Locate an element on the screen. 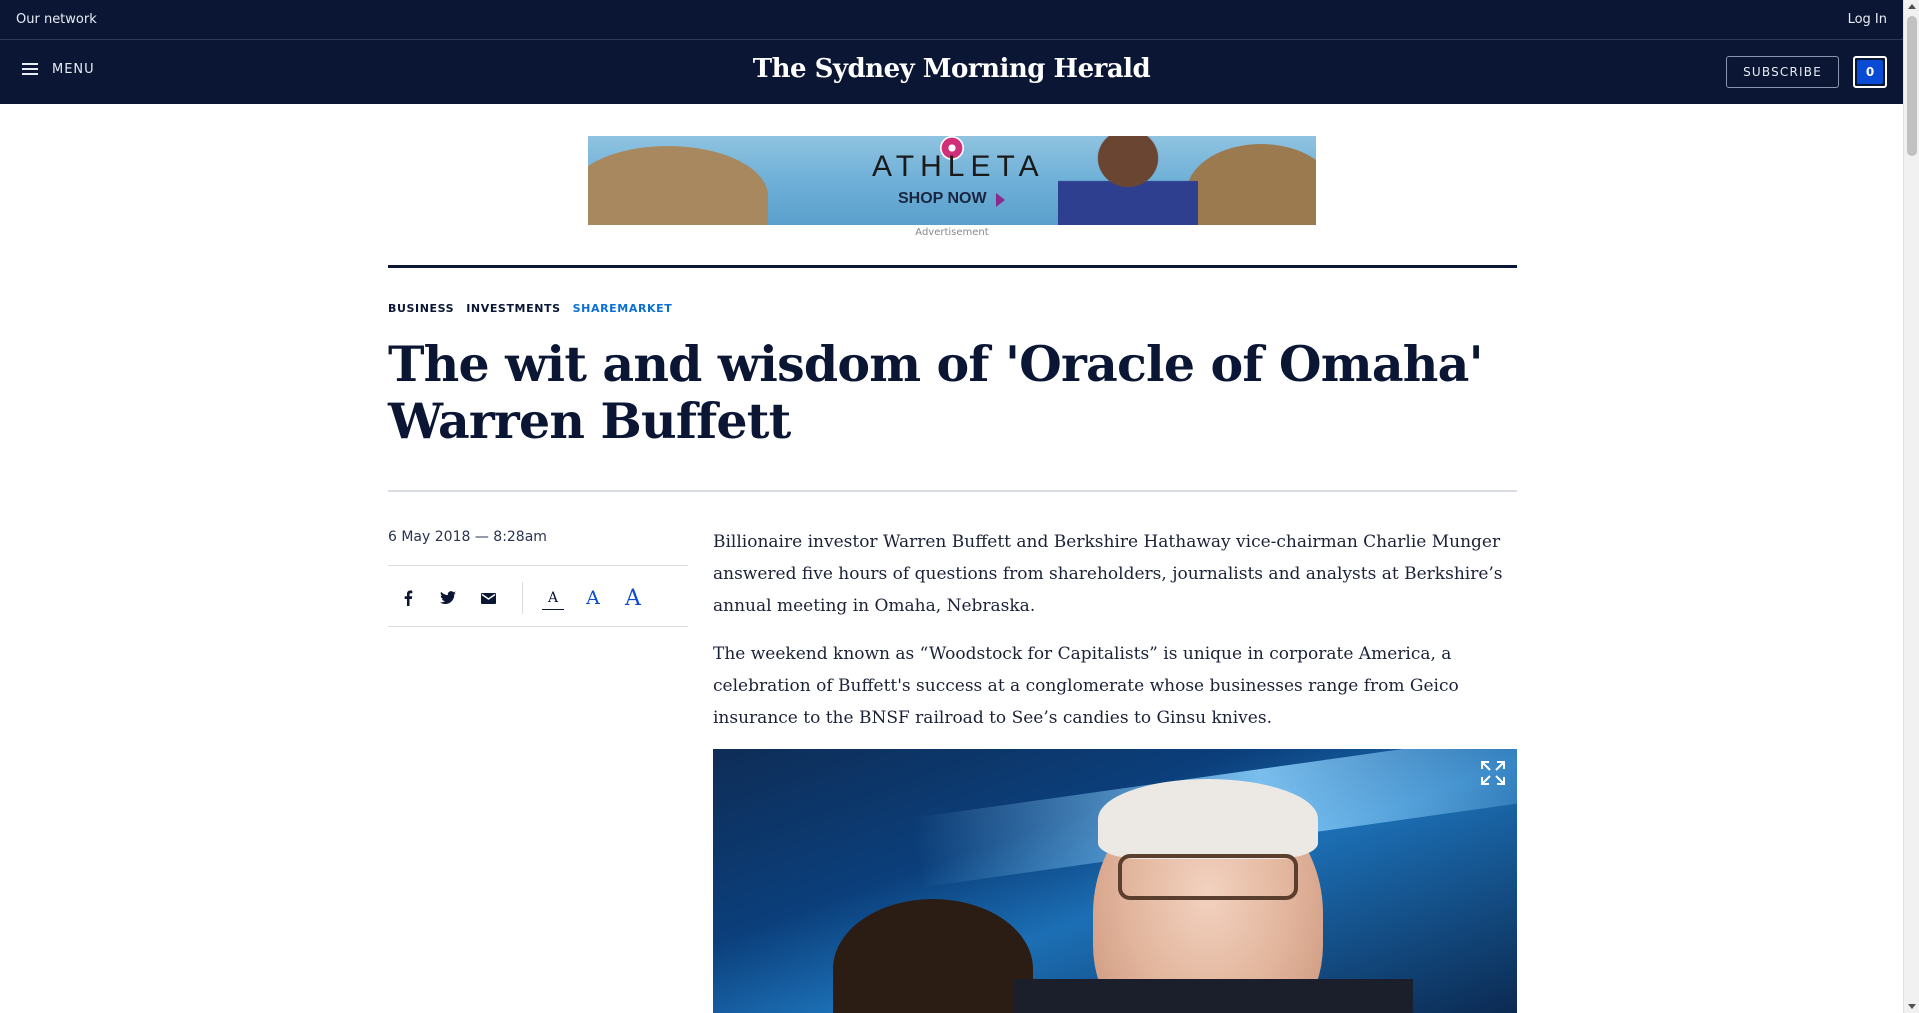  publish-date: 6 May 2018 — 8:28am is located at coordinates (467, 537).